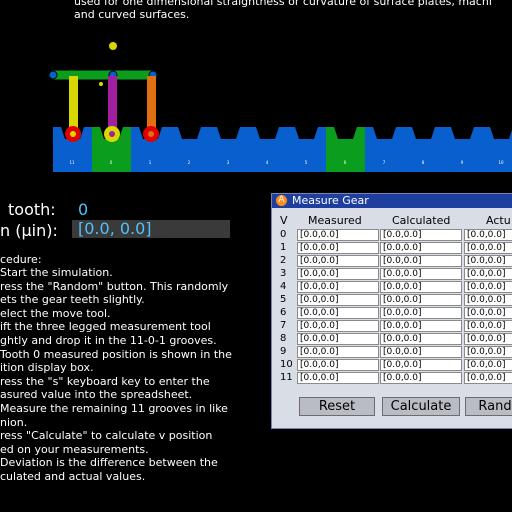 This screenshot has height=512, width=512. What do you see at coordinates (284, 220) in the screenshot?
I see `header-v: V` at bounding box center [284, 220].